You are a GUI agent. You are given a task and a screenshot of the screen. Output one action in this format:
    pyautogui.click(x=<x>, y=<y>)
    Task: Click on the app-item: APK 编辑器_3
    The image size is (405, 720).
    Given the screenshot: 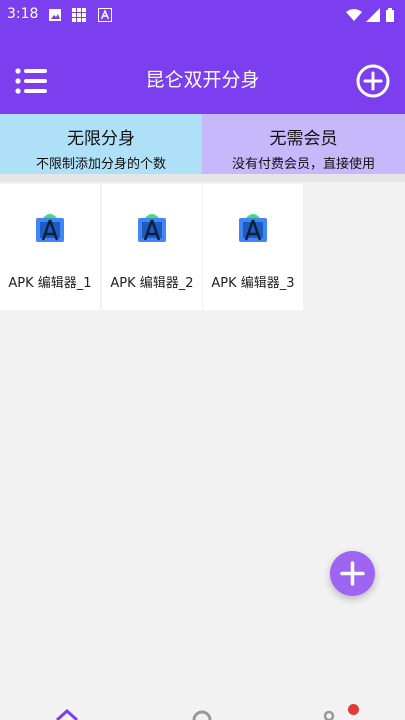 What is the action you would take?
    pyautogui.click(x=253, y=247)
    